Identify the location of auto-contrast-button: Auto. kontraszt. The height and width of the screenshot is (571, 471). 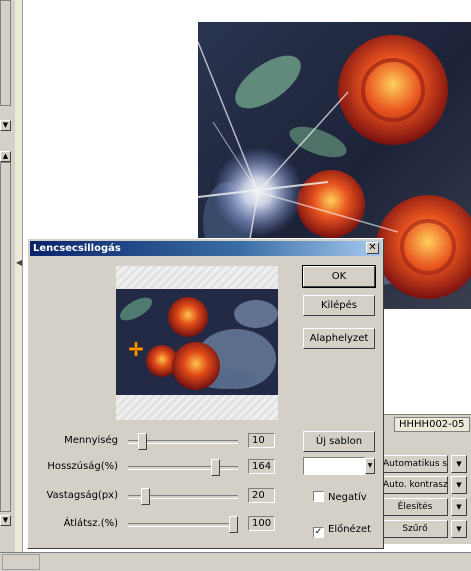
(415, 485).